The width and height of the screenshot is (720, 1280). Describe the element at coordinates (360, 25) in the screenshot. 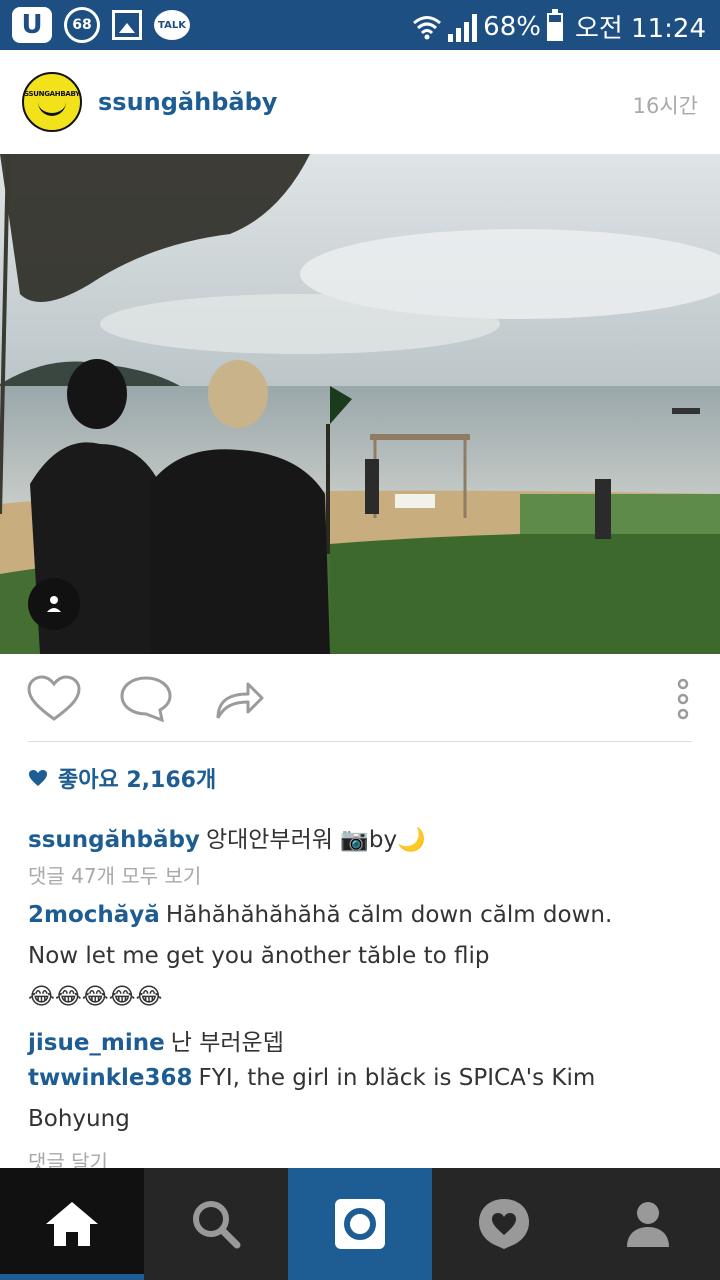

I see `status-bar: U 68 TALK 68% 오전 11:24` at that location.